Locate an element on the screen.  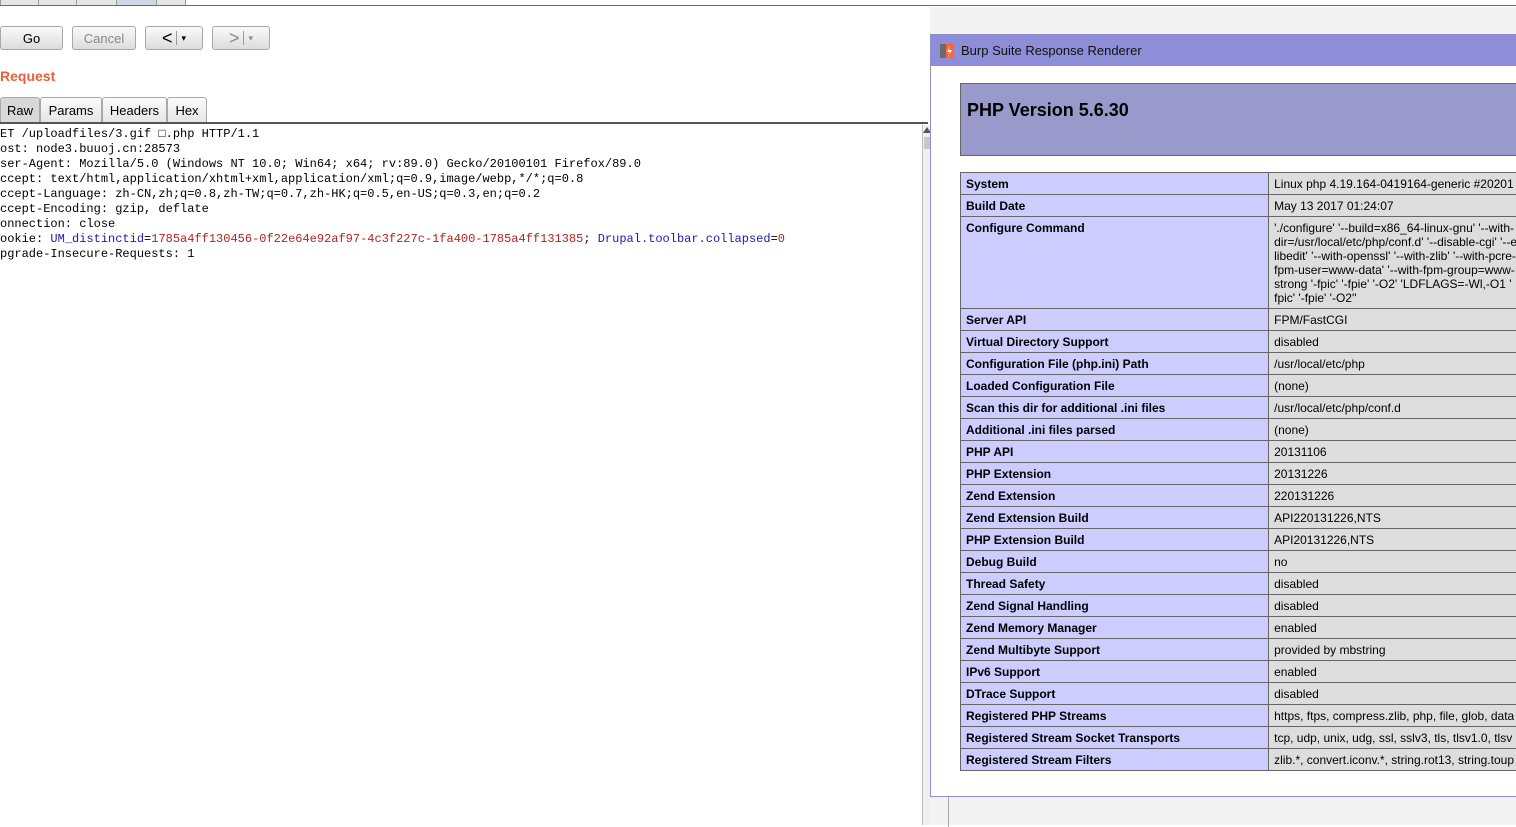
top-tab-strip is located at coordinates (758, 3).